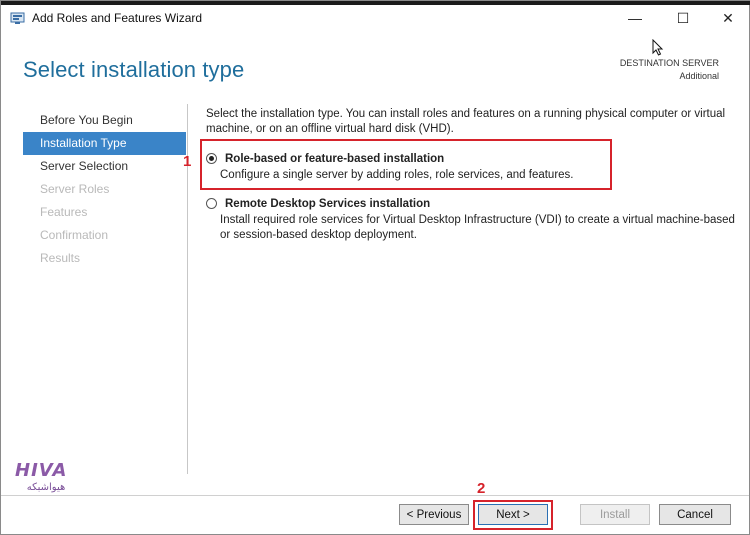  I want to click on nav-item-server-roles: Server Roles, so click(75, 189).